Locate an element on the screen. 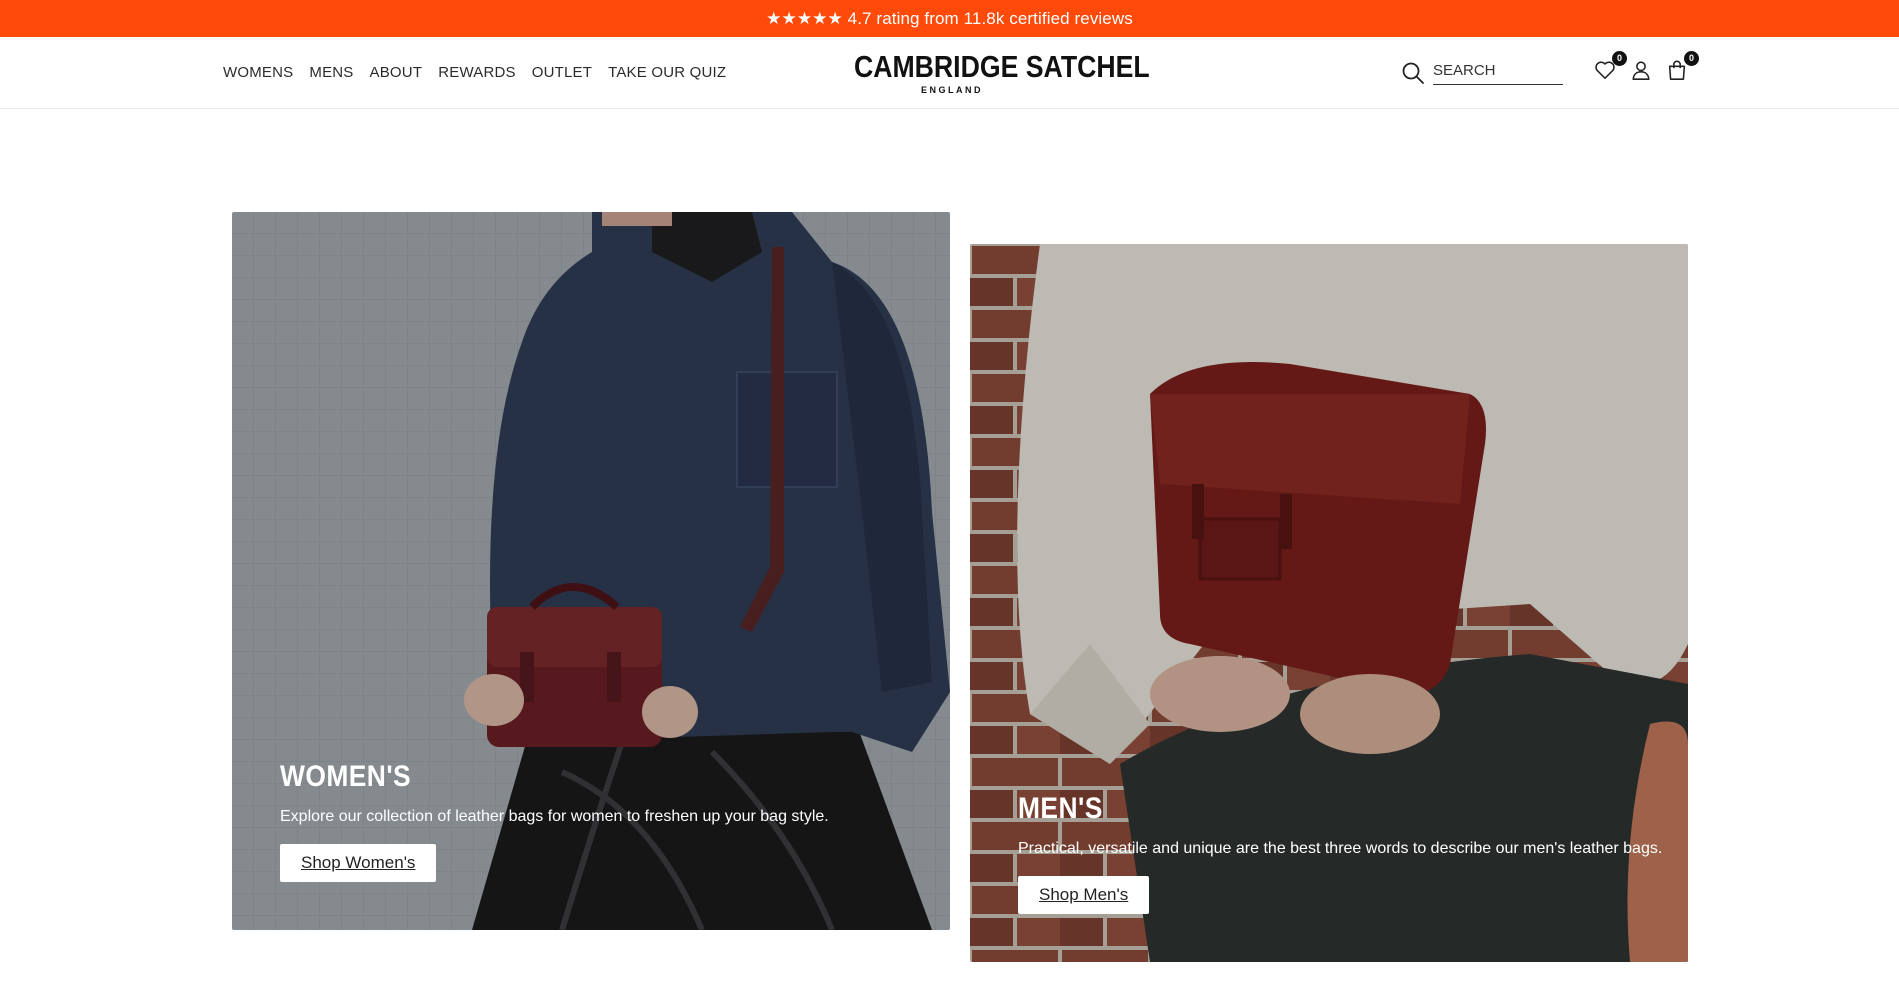 This screenshot has height=998, width=1899. womens-card-title: WOMEN'S is located at coordinates (346, 776).